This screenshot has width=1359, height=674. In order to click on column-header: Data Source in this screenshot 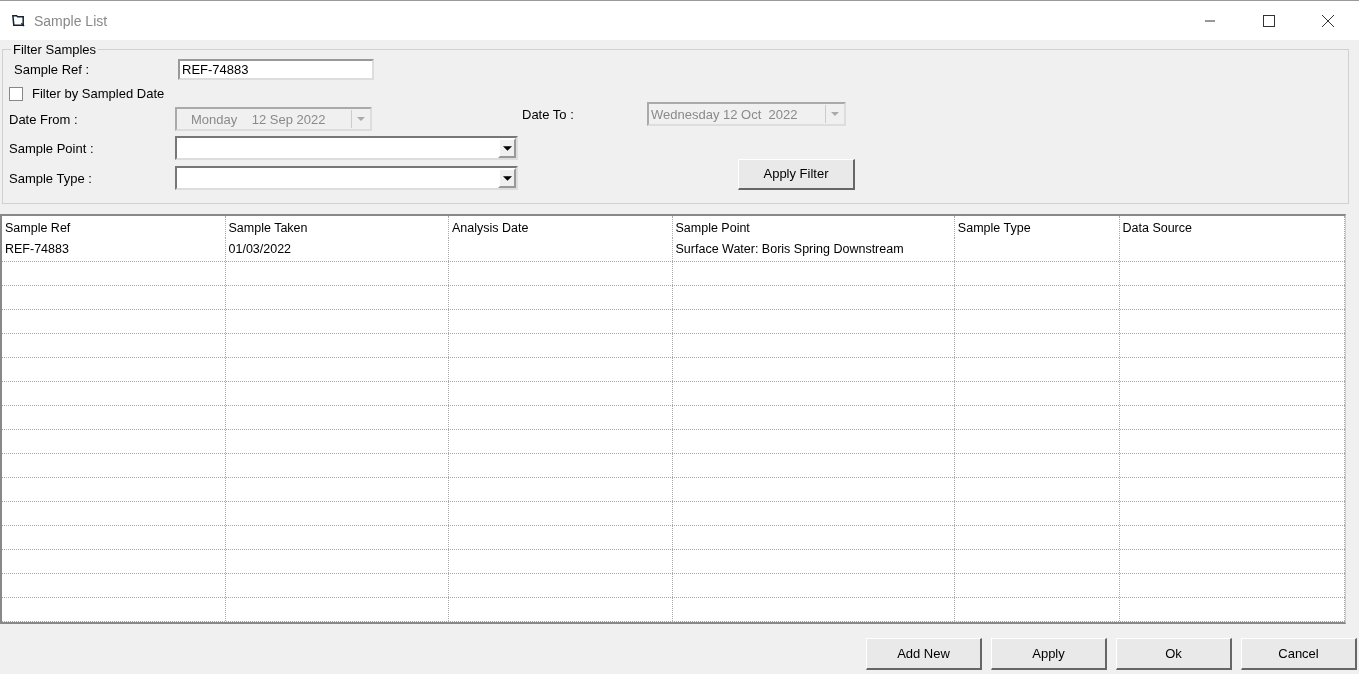, I will do `click(1232, 227)`.